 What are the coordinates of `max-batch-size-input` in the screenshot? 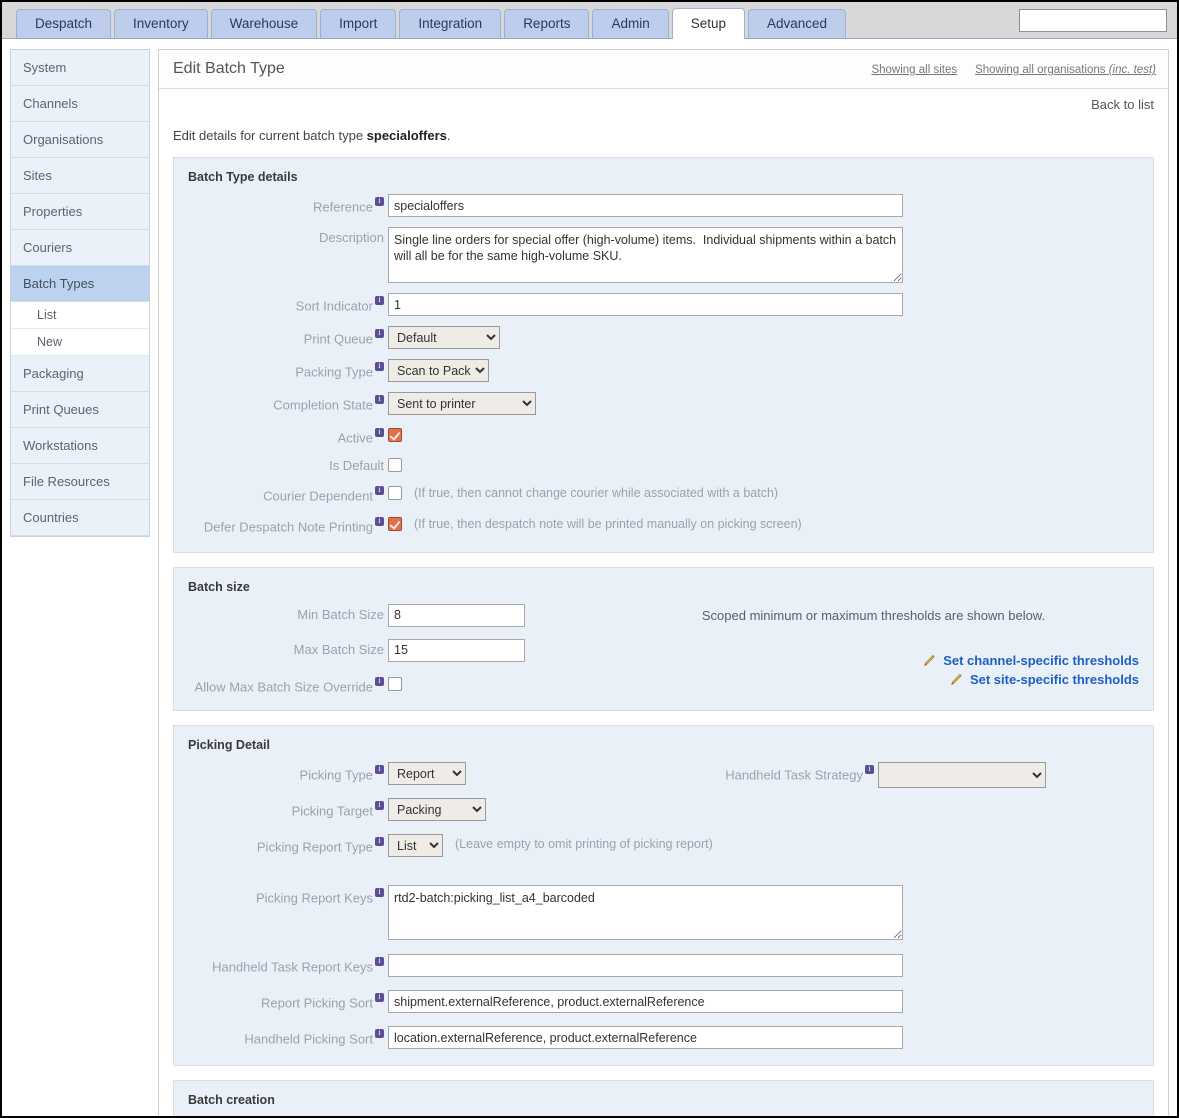 It's located at (456, 650).